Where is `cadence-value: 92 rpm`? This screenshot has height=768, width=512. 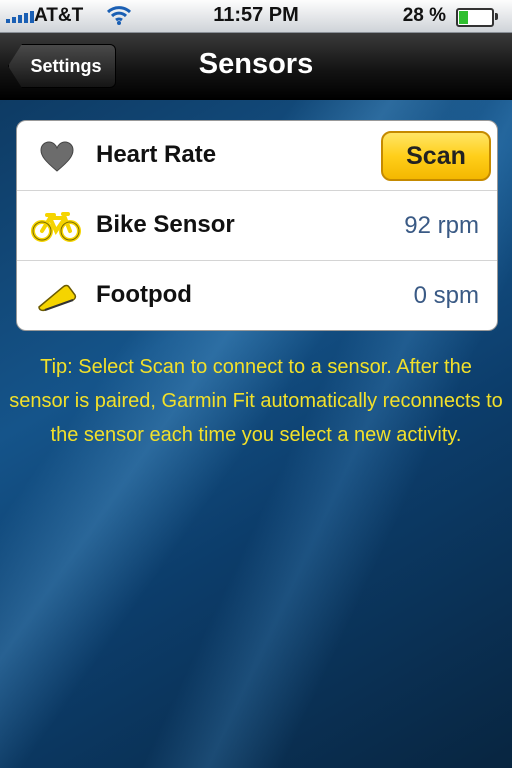
cadence-value: 92 rpm is located at coordinates (441, 225).